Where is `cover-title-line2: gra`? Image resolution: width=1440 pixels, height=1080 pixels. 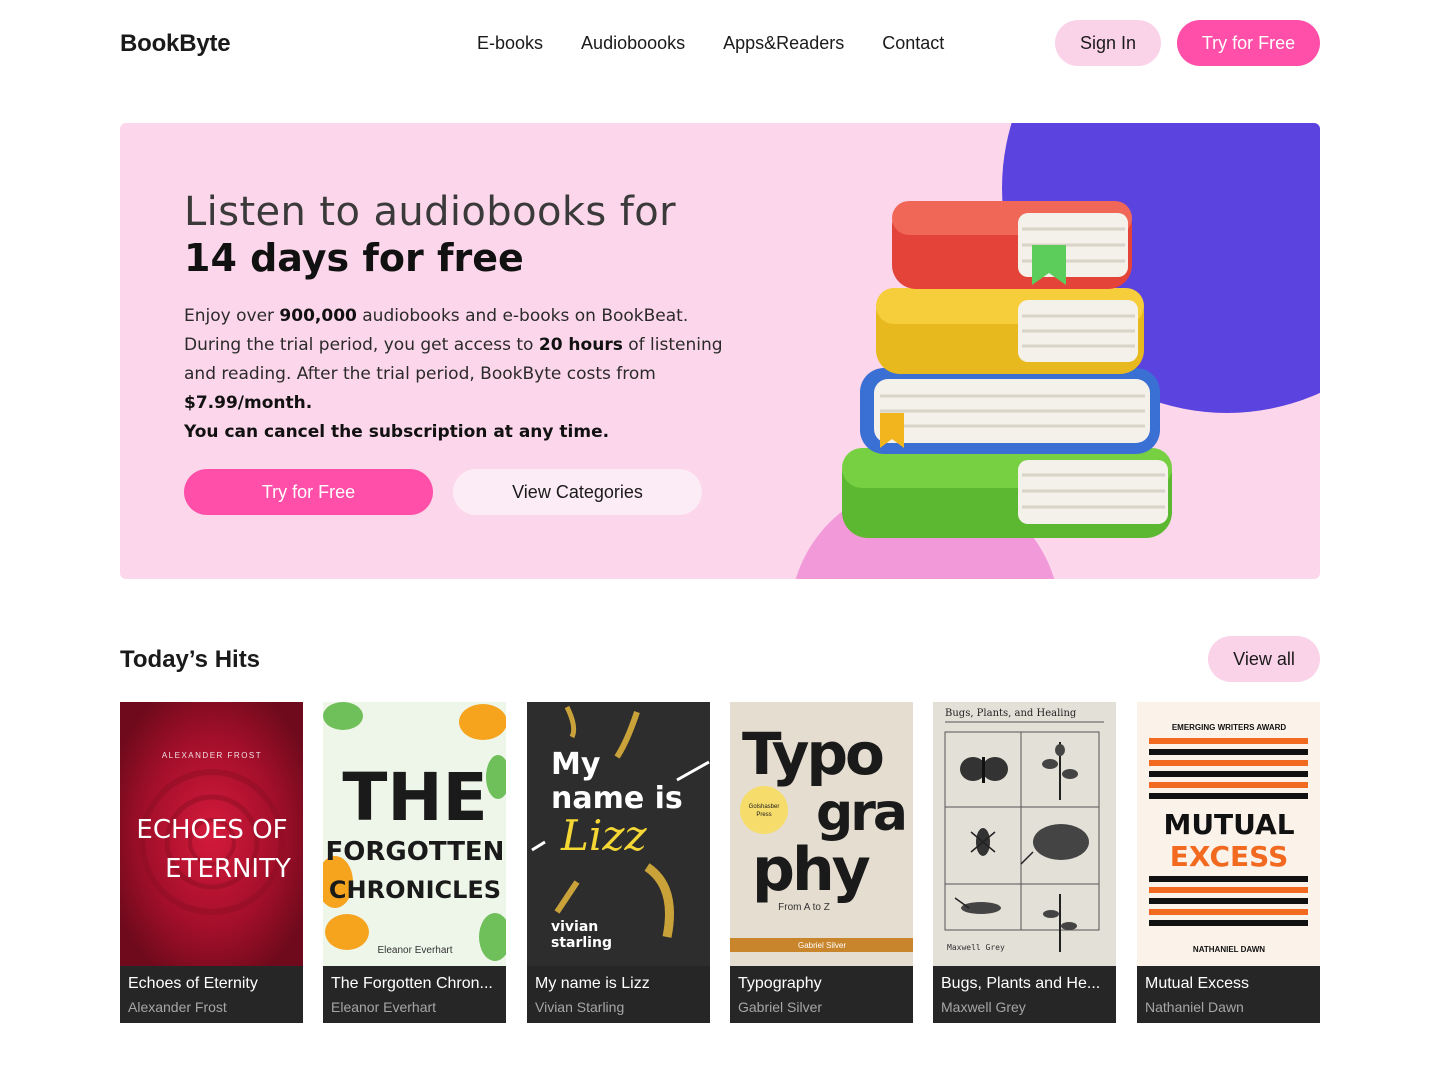
cover-title-line2: gra is located at coordinates (860, 813).